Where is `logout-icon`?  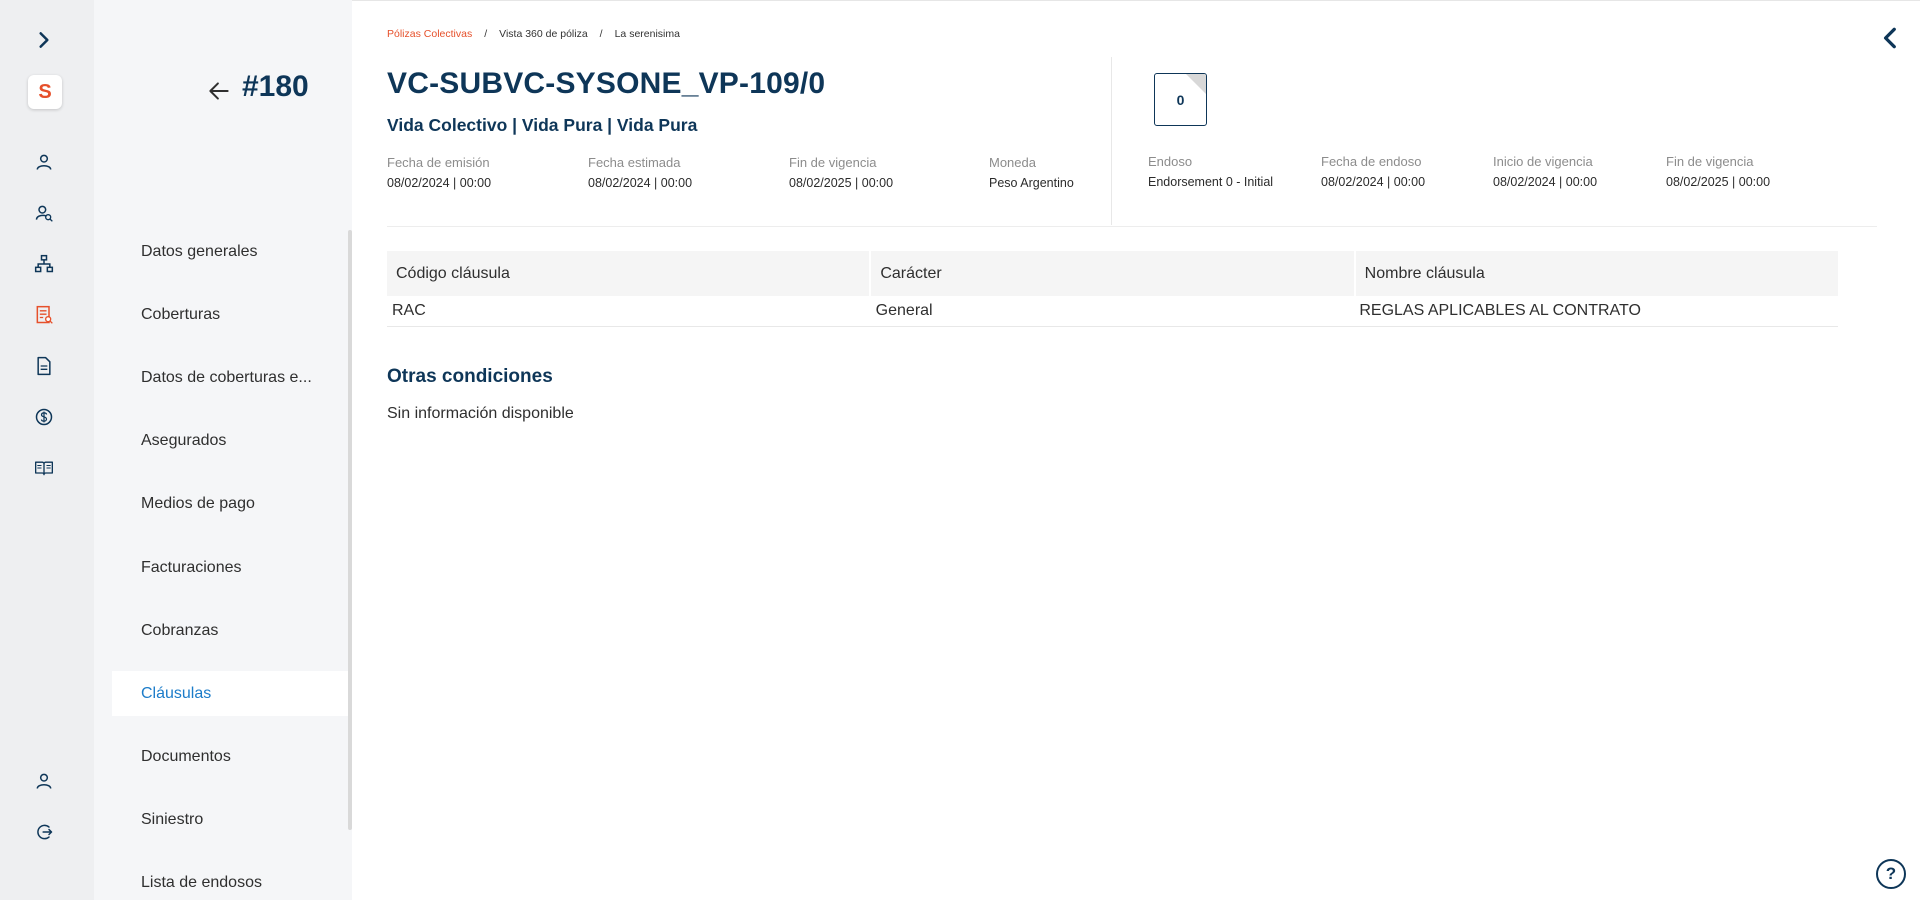
logout-icon is located at coordinates (44, 832).